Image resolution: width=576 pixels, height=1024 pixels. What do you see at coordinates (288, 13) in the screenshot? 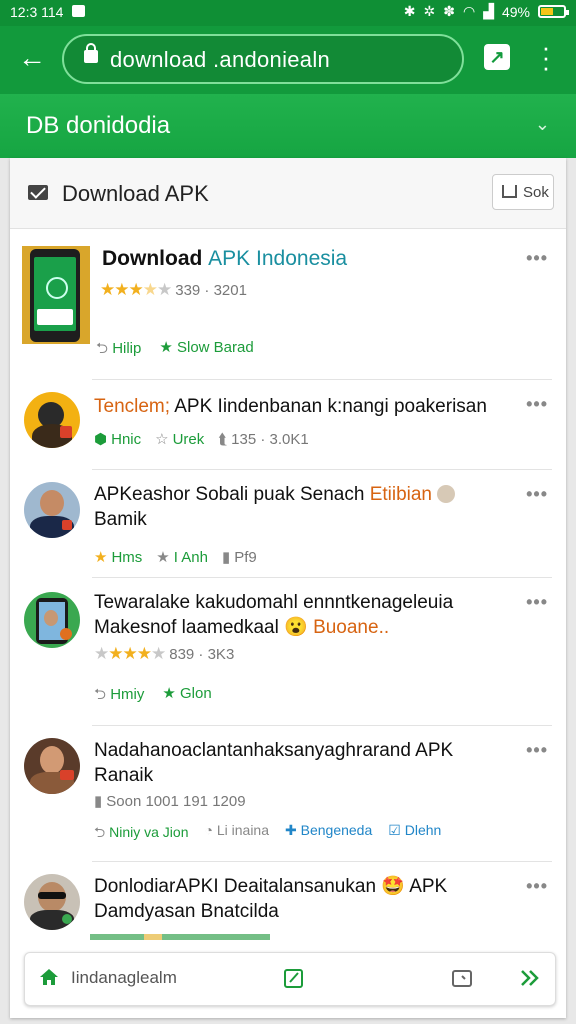
I see `status-bar: 12:3 114 ✱ ✲ ✽ ◠ ▟ 49%` at bounding box center [288, 13].